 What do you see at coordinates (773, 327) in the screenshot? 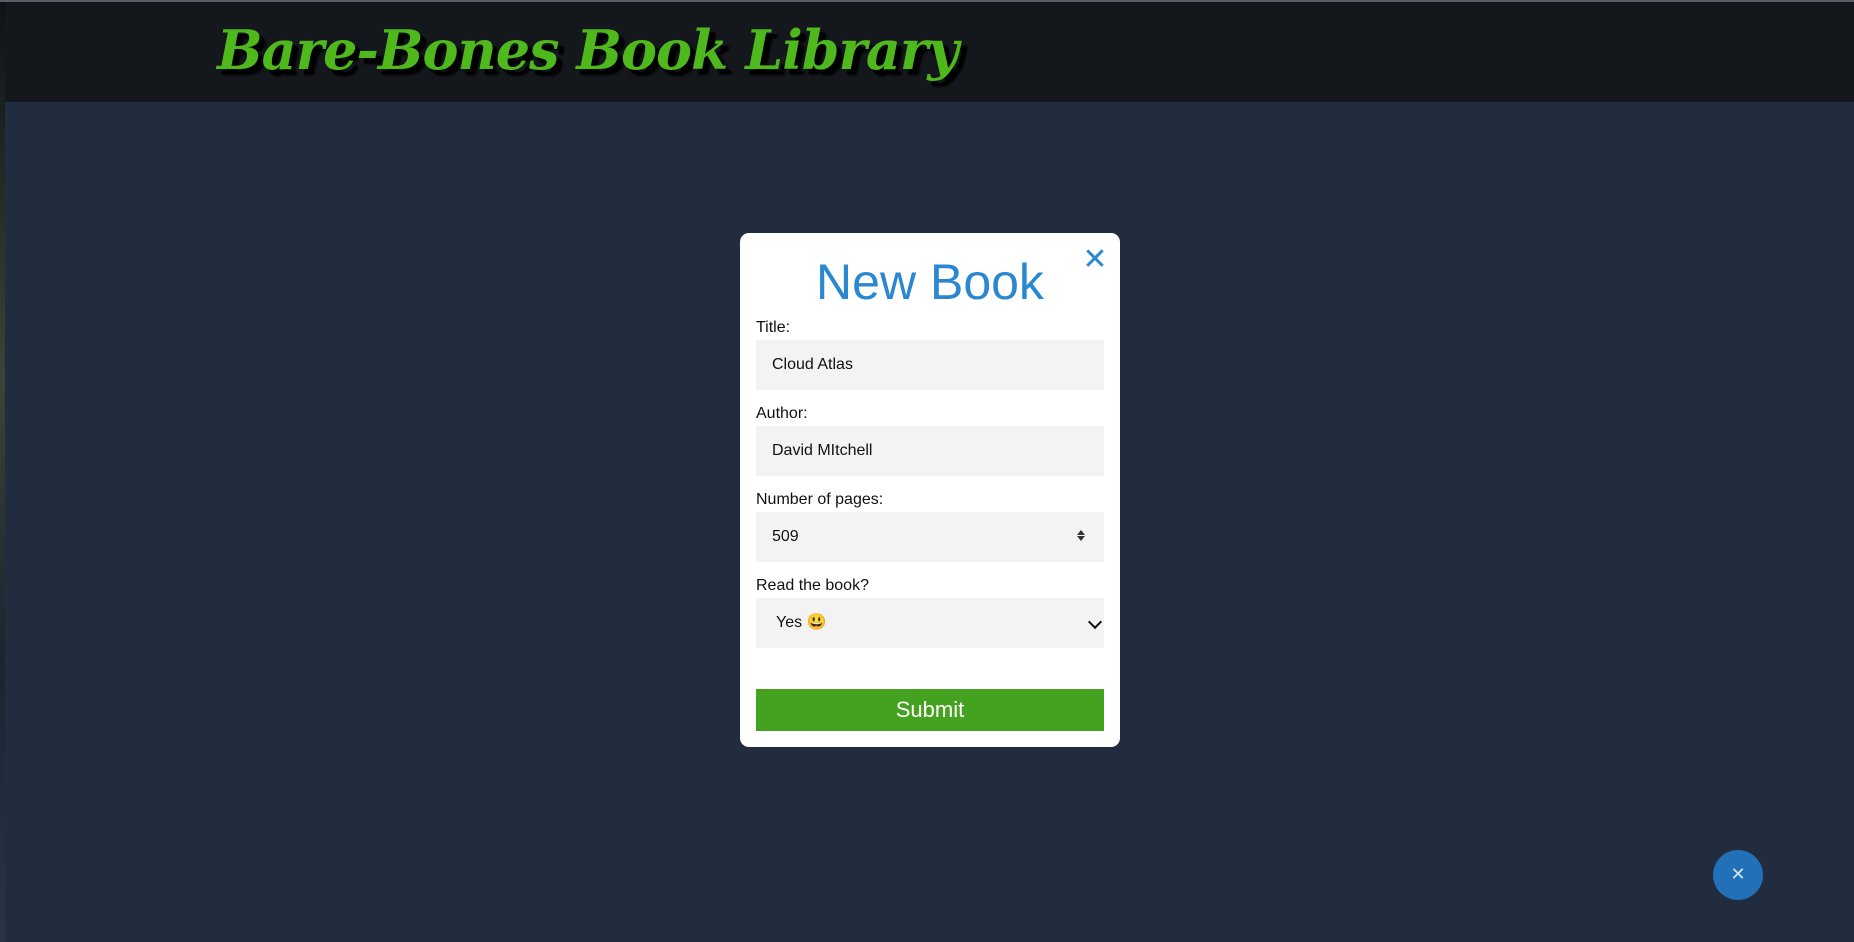
I see `title-label: Title:` at bounding box center [773, 327].